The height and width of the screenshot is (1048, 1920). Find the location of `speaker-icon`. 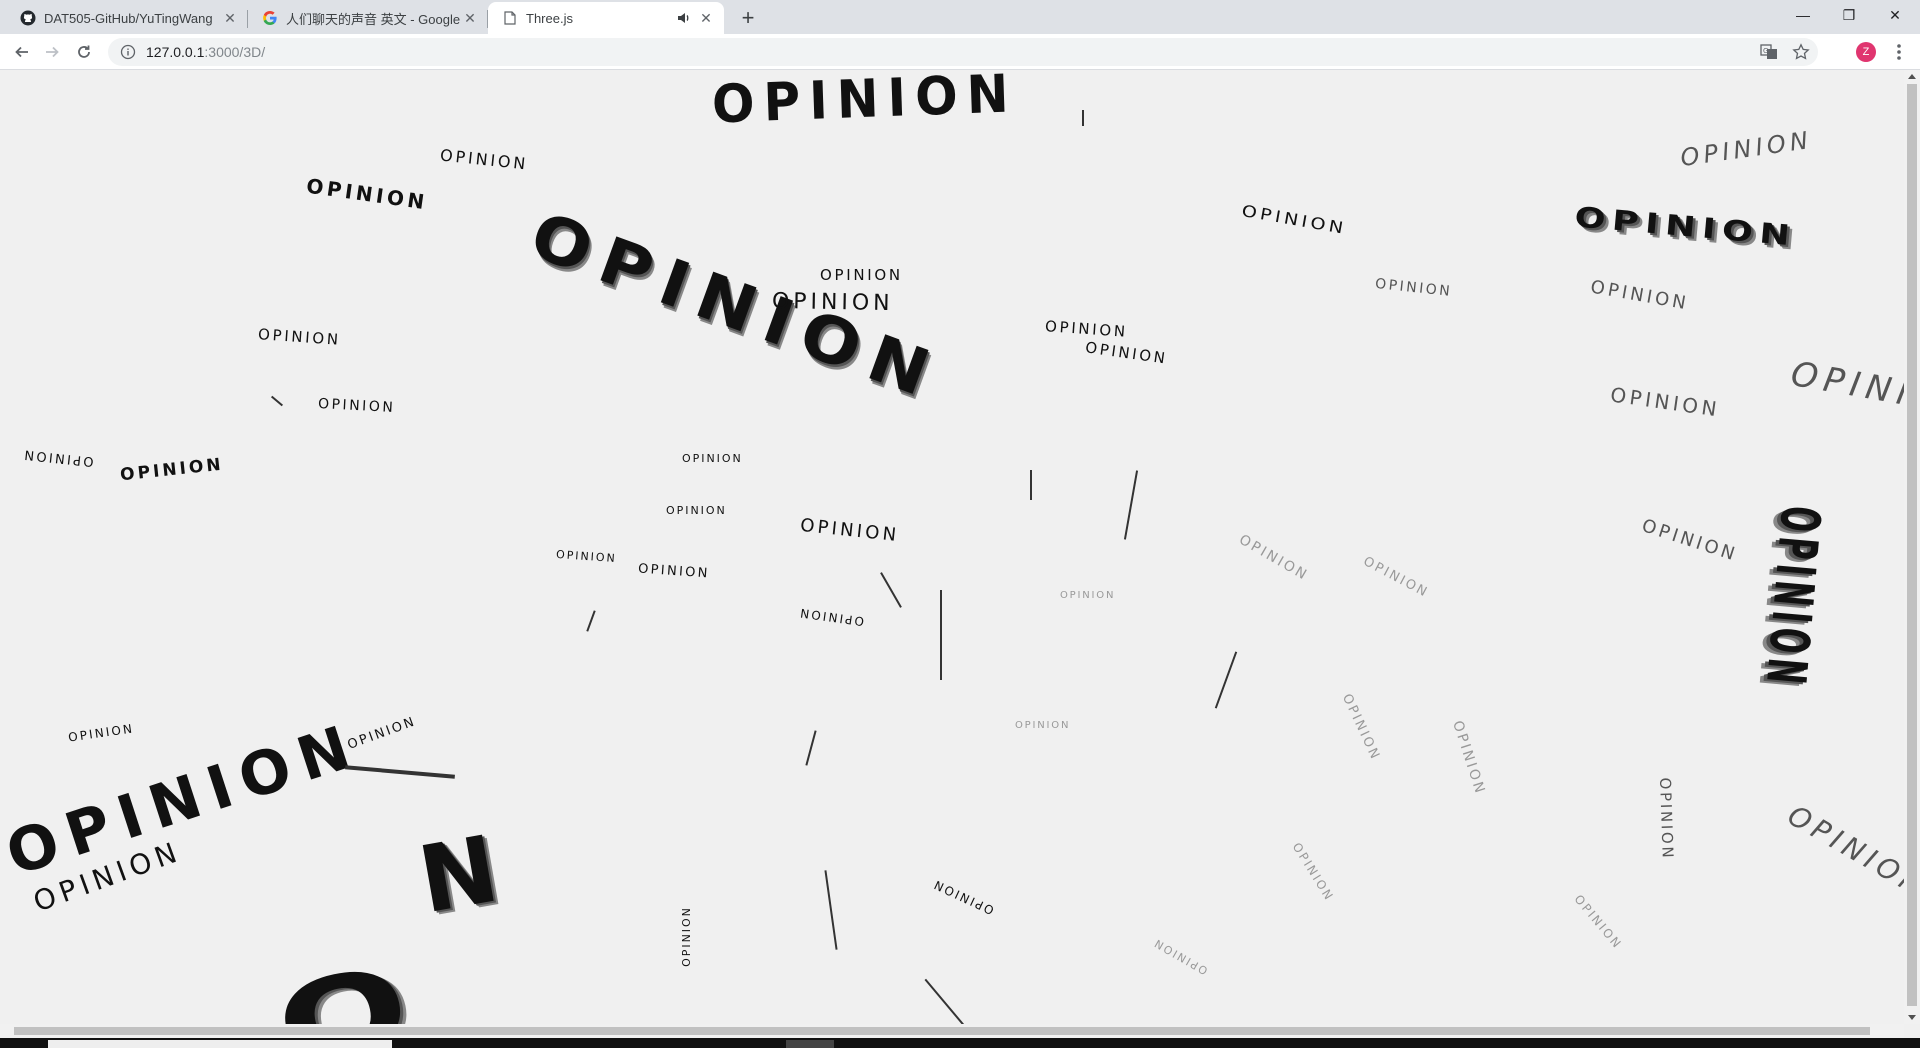

speaker-icon is located at coordinates (684, 18).